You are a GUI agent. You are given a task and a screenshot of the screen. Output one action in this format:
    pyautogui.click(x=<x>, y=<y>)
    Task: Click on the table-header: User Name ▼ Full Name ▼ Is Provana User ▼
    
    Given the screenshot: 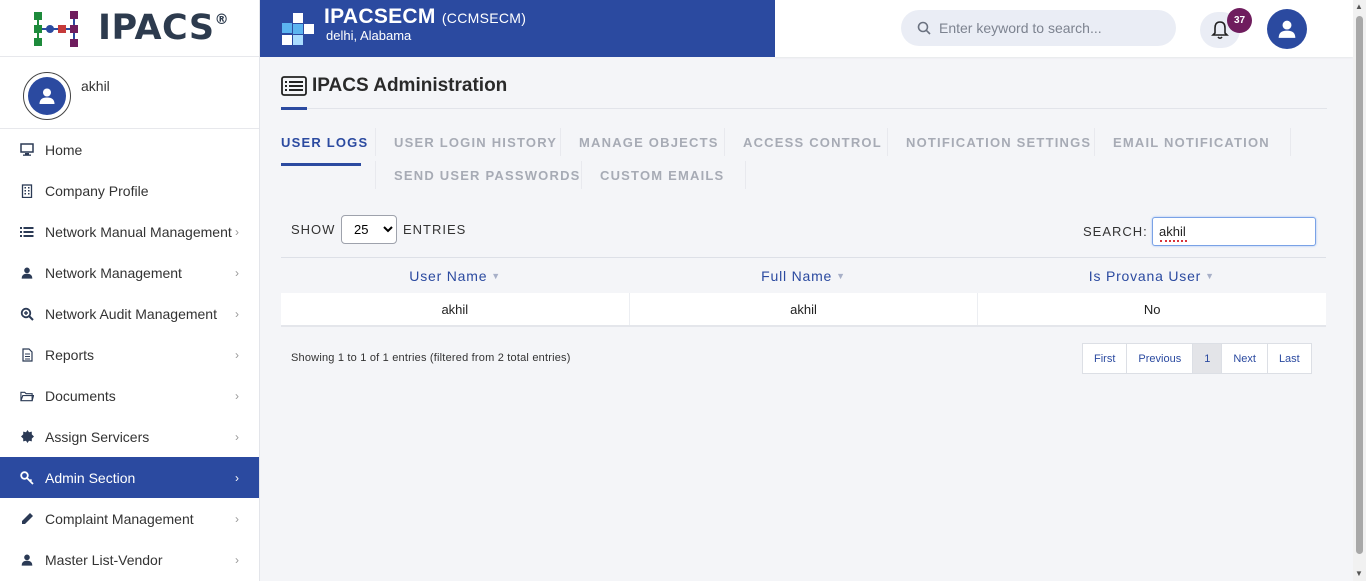 What is the action you would take?
    pyautogui.click(x=803, y=275)
    